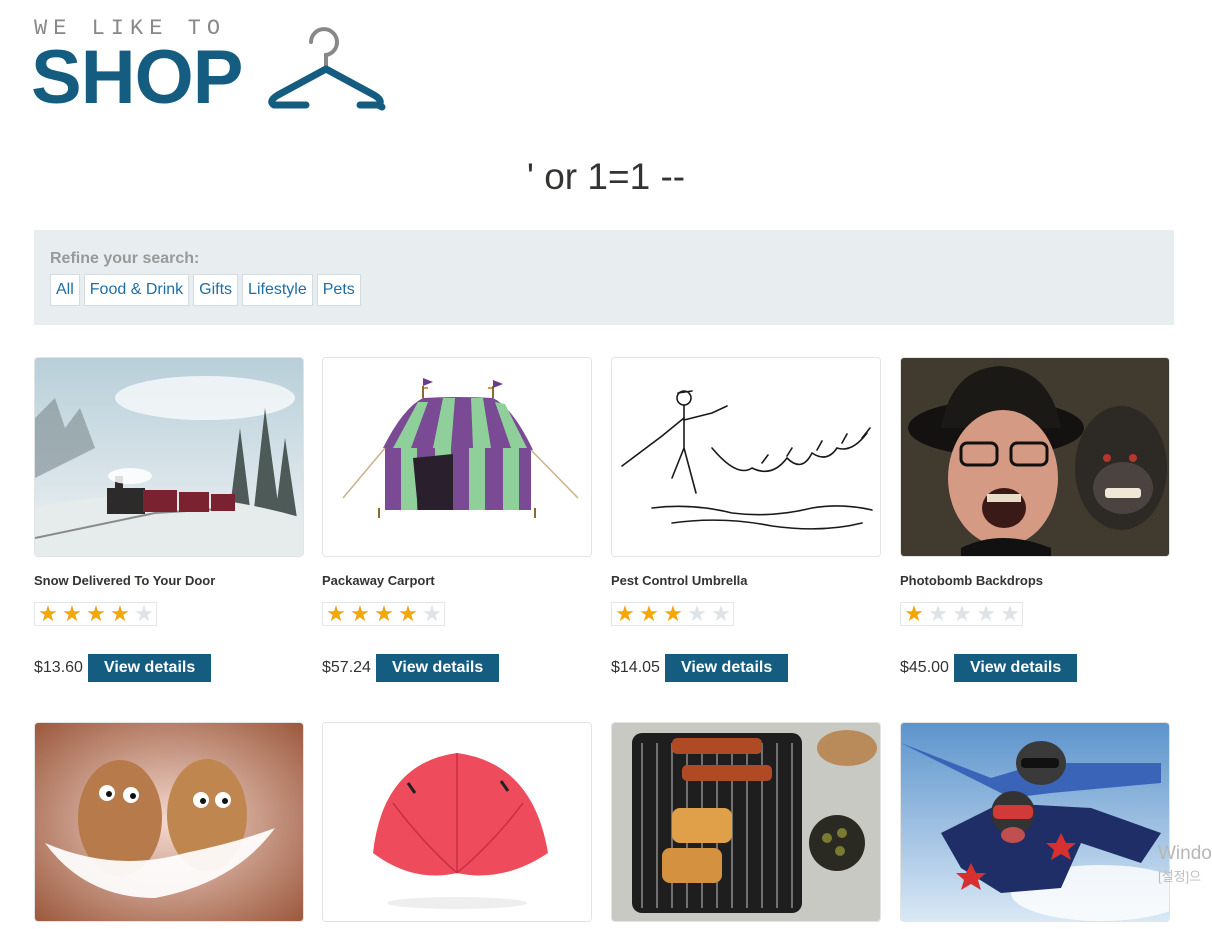 The width and height of the screenshot is (1212, 929). Describe the element at coordinates (216, 290) in the screenshot. I see `filter-link-gifts: Gifts` at that location.